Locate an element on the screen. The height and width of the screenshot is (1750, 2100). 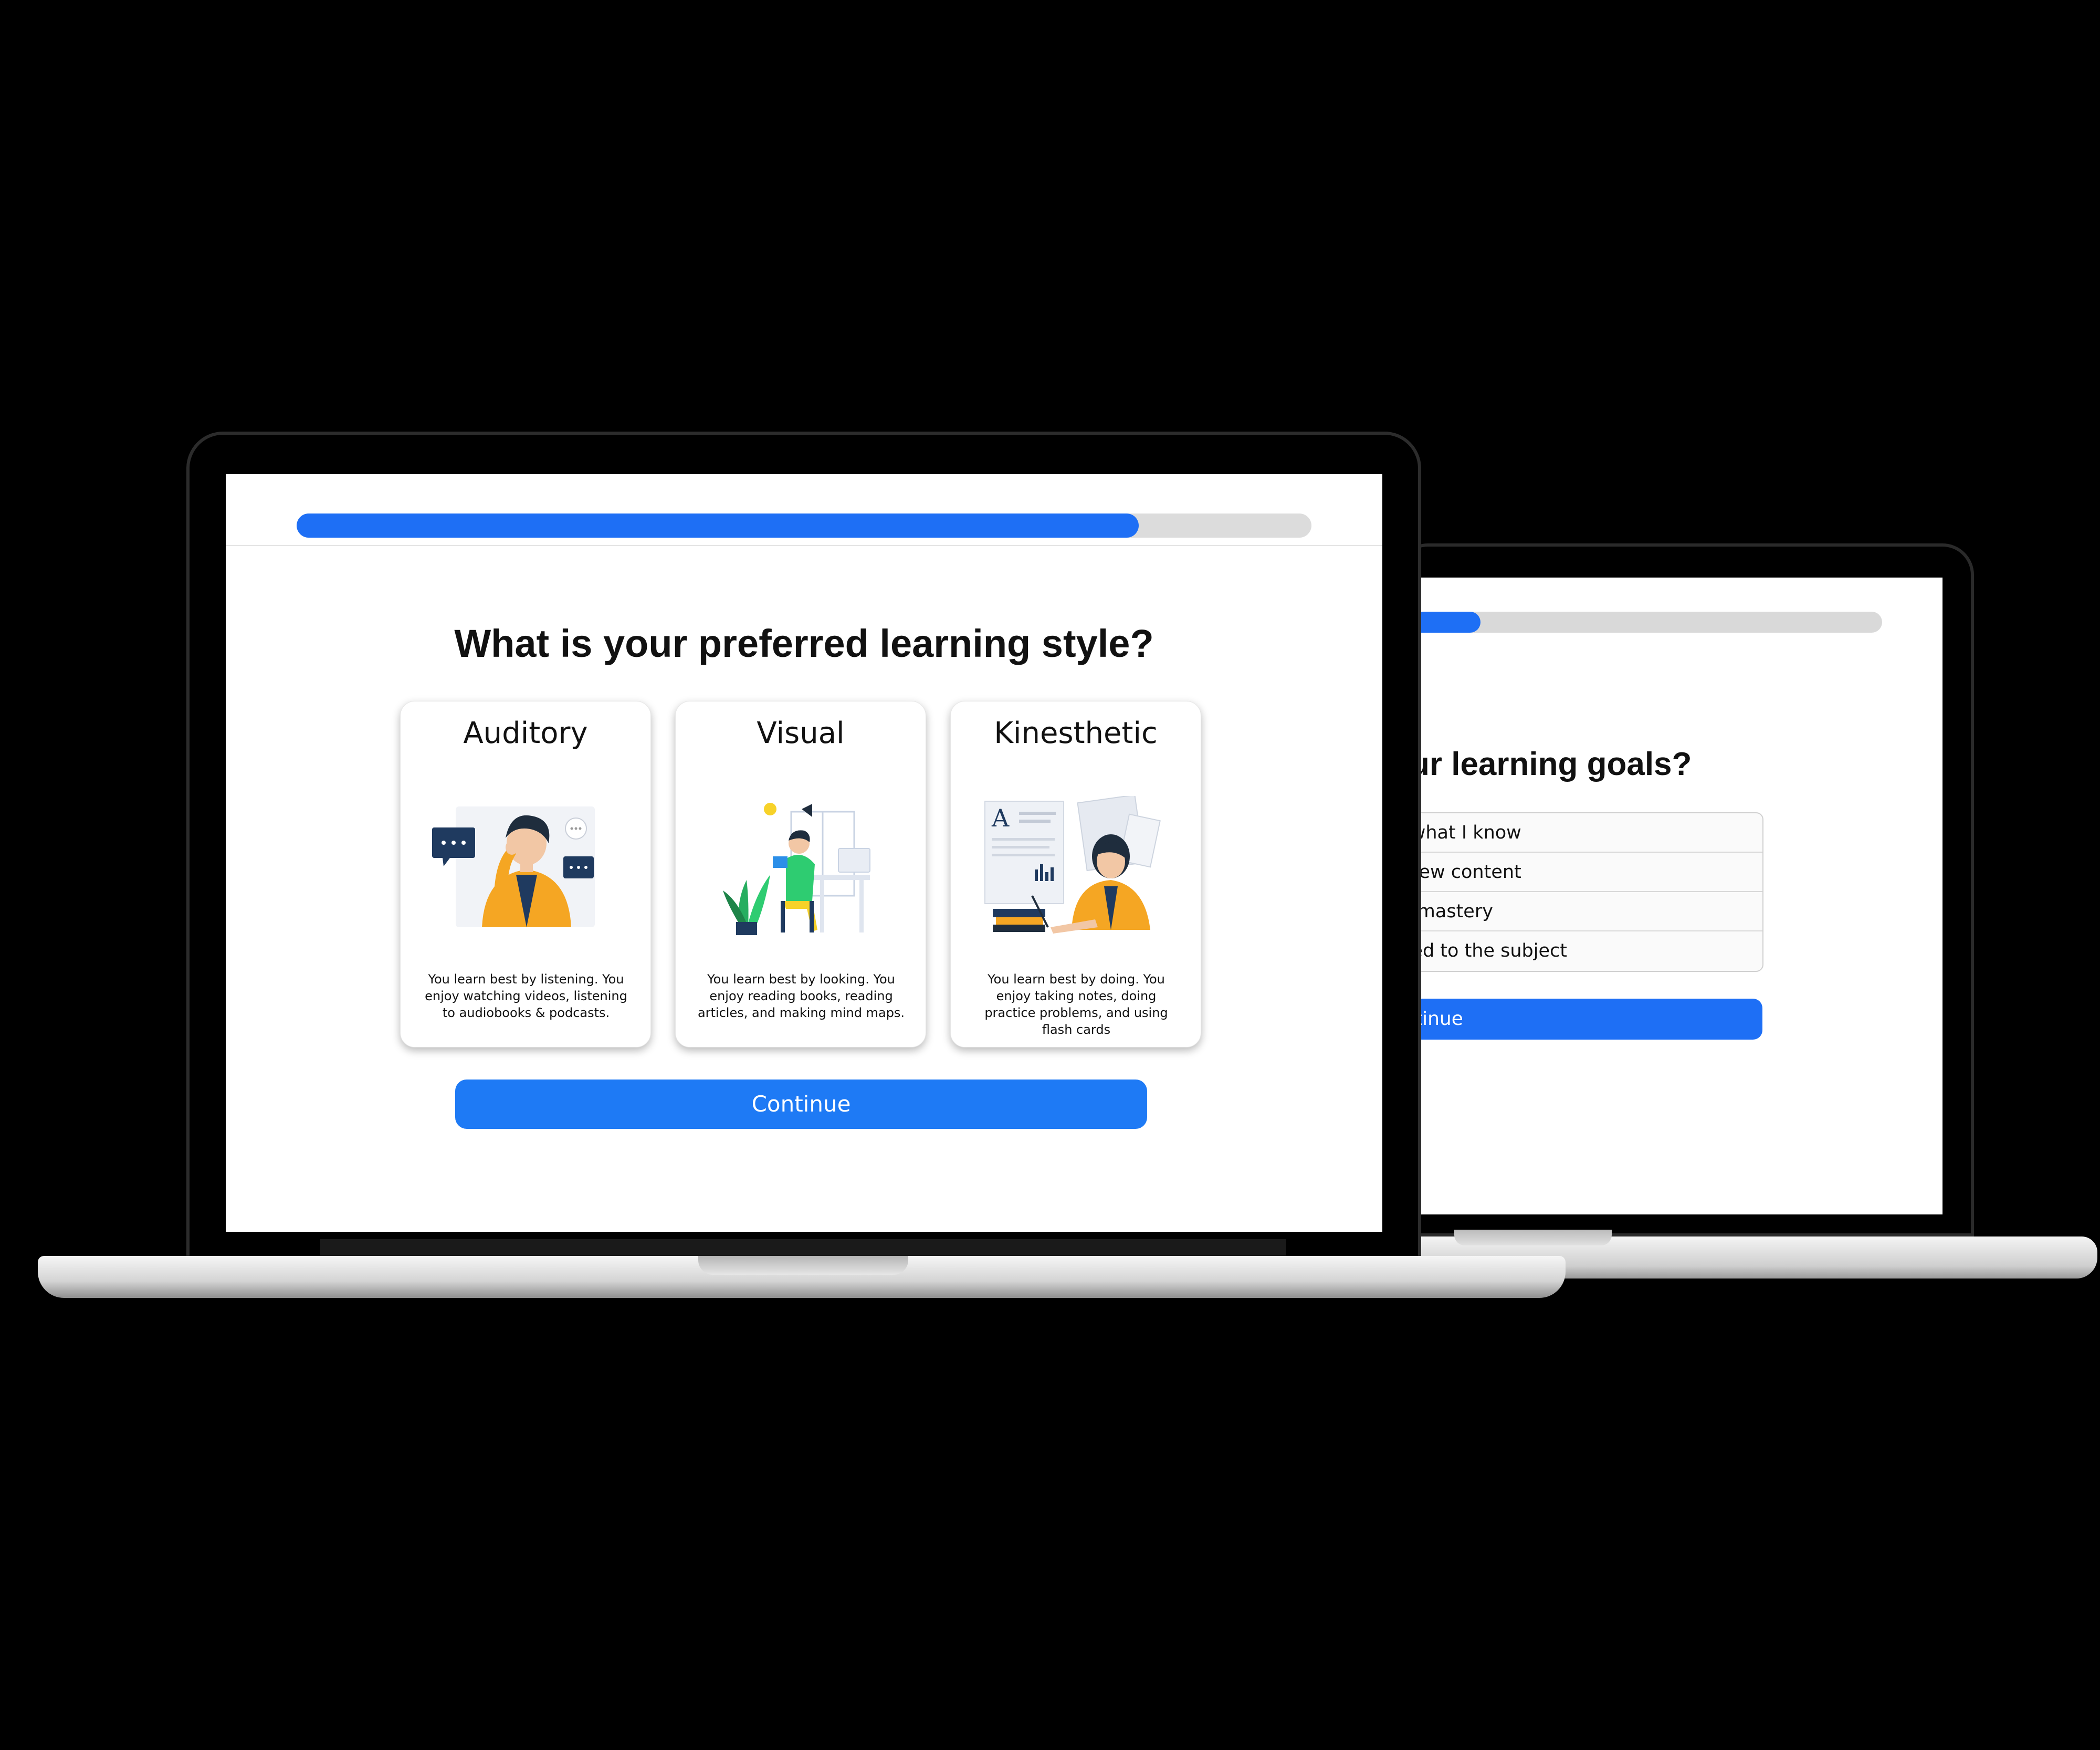
back-progress-bar is located at coordinates (1651, 622).